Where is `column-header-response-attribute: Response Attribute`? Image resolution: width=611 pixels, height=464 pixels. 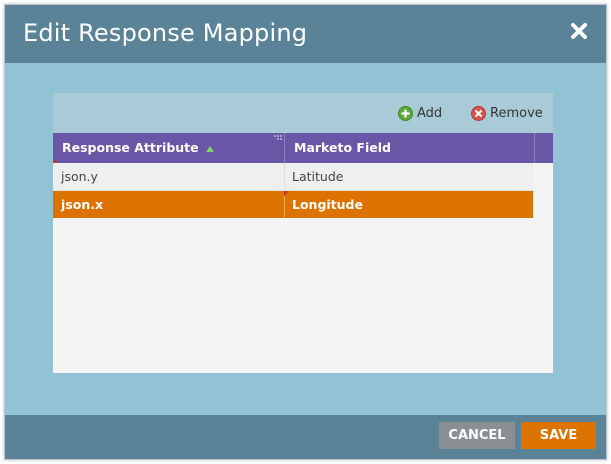 column-header-response-attribute: Response Attribute is located at coordinates (169, 148).